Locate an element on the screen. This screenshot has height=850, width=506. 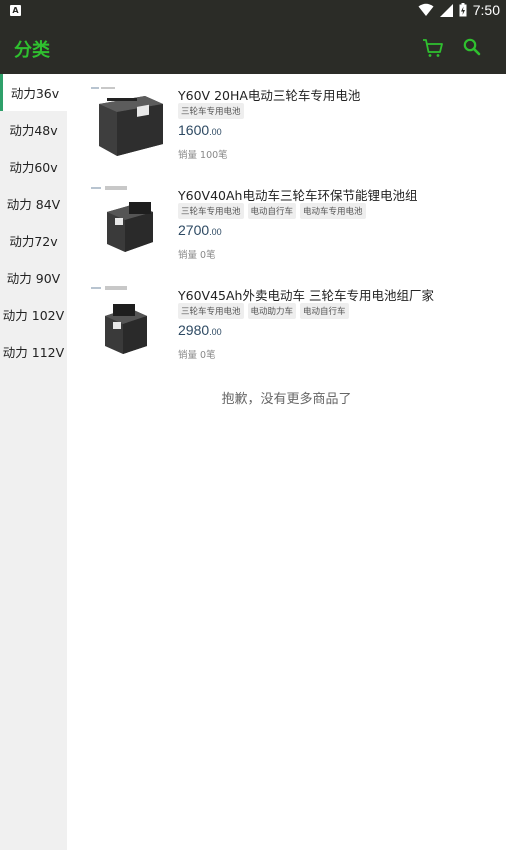
product-tag: 电动助力车 is located at coordinates (272, 311).